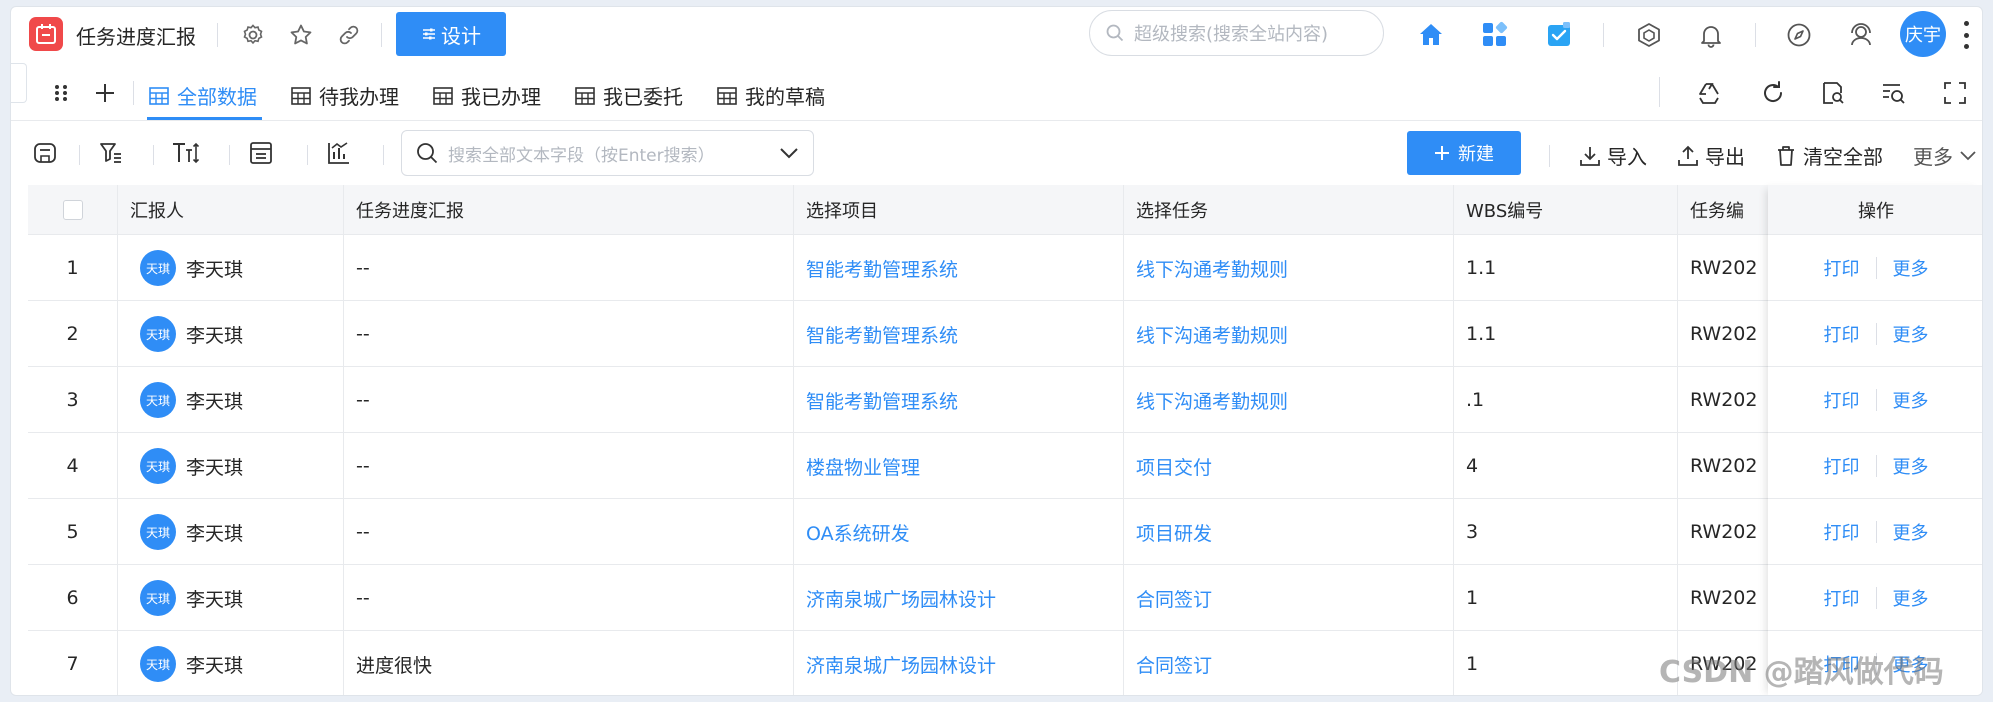 The image size is (1993, 702). Describe the element at coordinates (105, 93) in the screenshot. I see `add-view-icon` at that location.